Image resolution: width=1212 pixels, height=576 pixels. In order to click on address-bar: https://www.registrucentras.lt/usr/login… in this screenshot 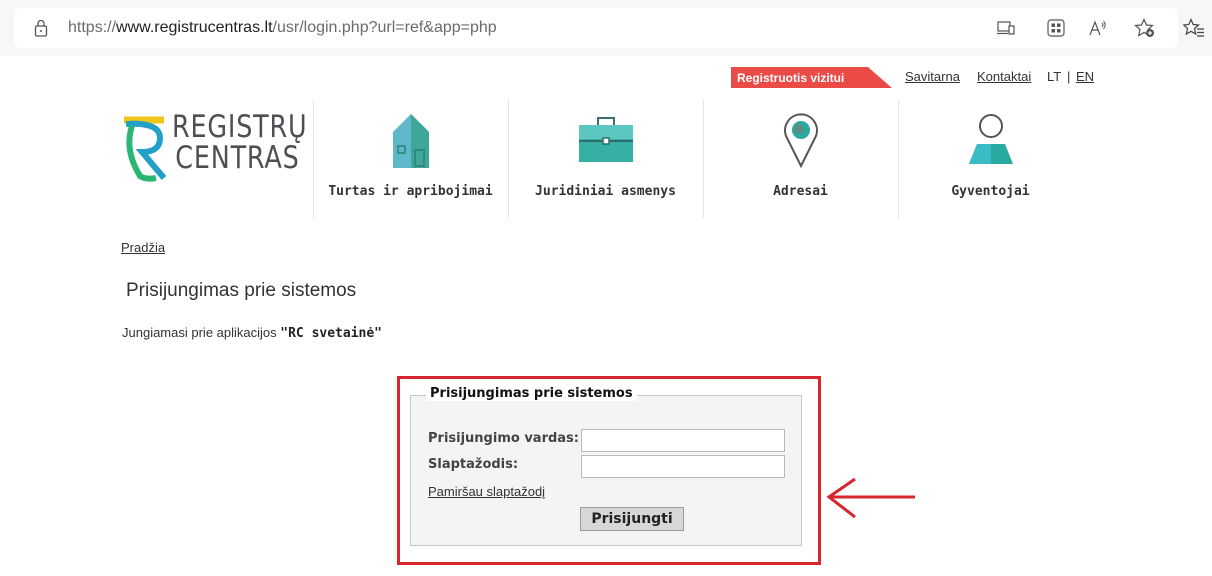, I will do `click(596, 28)`.